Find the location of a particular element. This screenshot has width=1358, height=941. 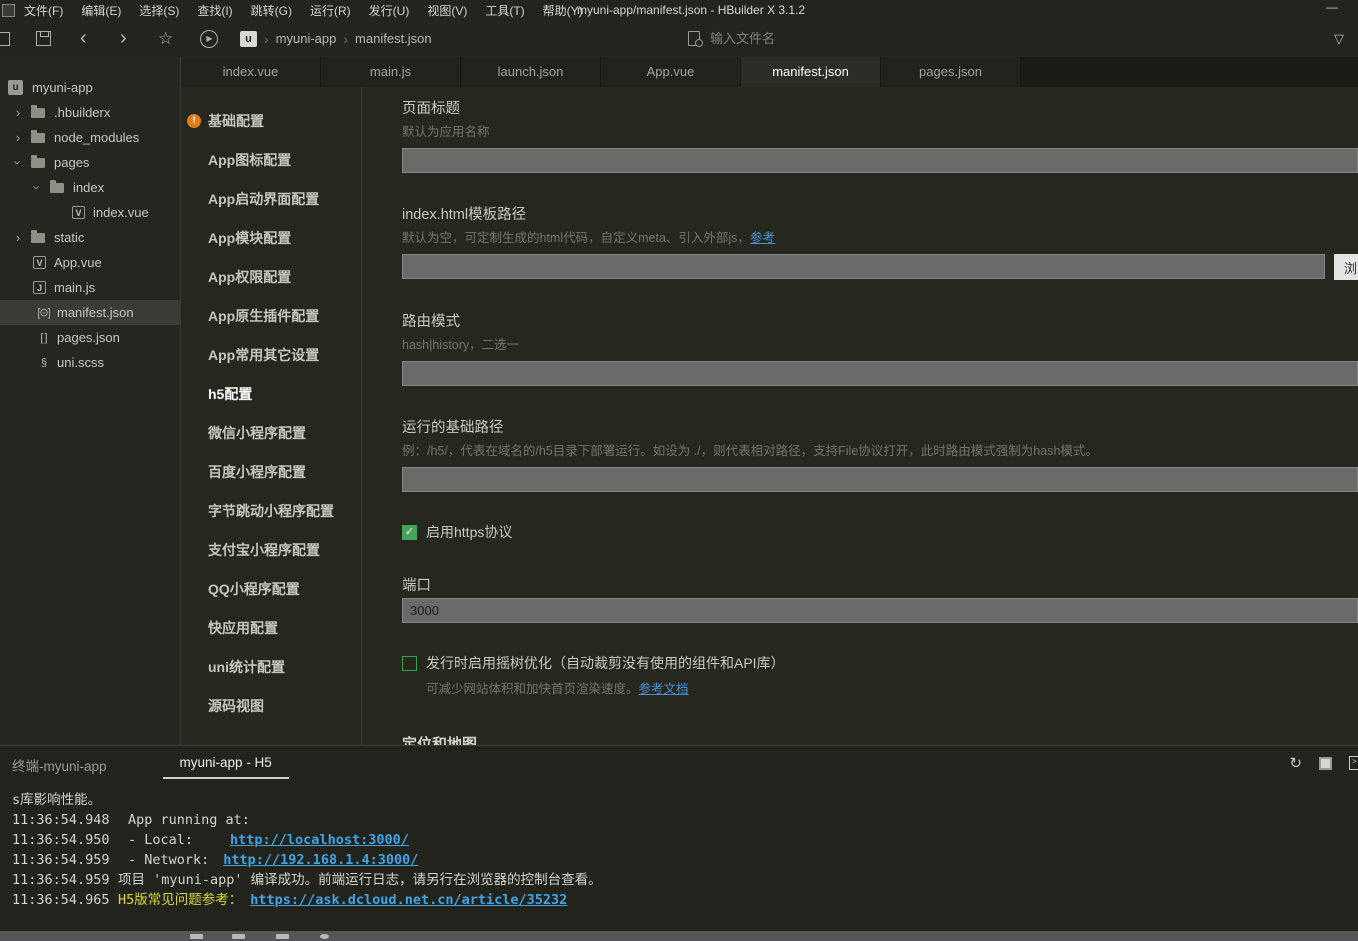

port-group: 端口 is located at coordinates (880, 598).